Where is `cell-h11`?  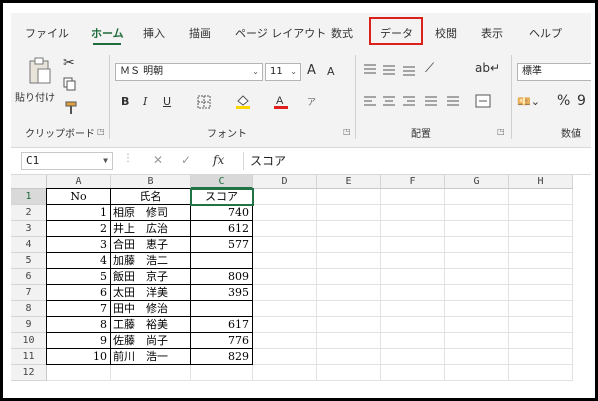 cell-h11 is located at coordinates (541, 357).